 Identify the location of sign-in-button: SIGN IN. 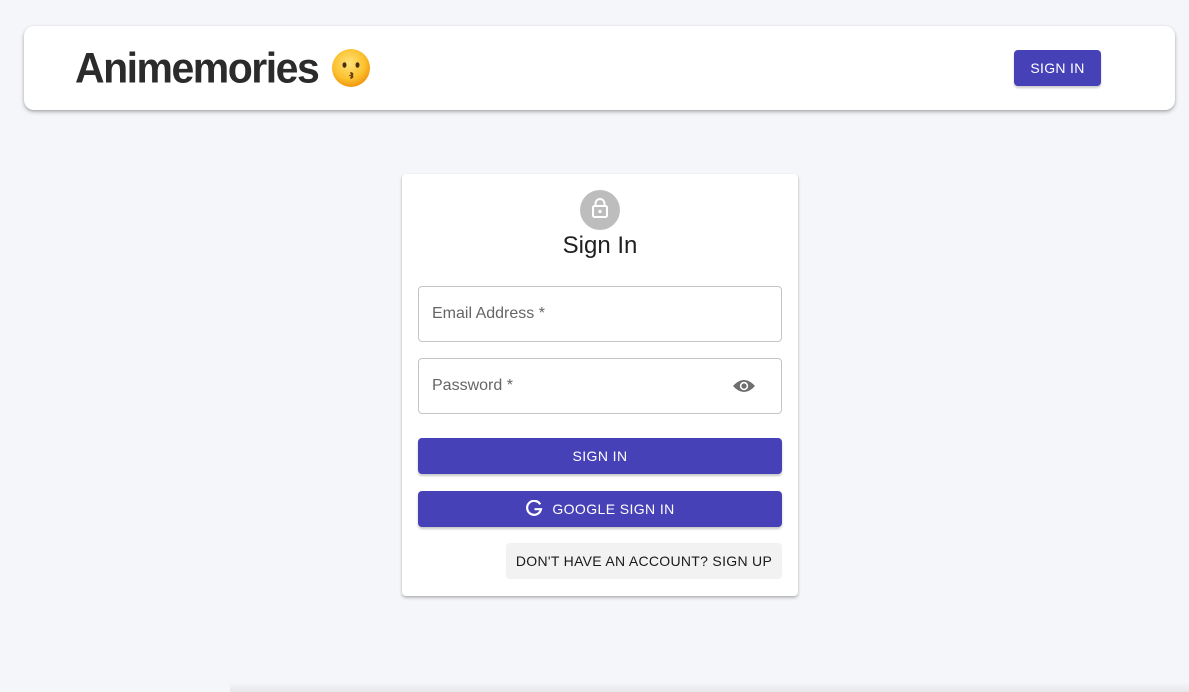
(600, 456).